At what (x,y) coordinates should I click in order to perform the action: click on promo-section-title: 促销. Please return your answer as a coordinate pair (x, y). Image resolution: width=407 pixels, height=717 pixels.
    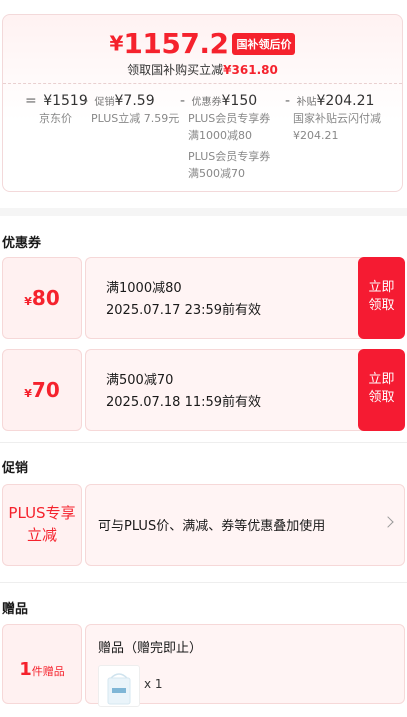
    Looking at the image, I should click on (15, 468).